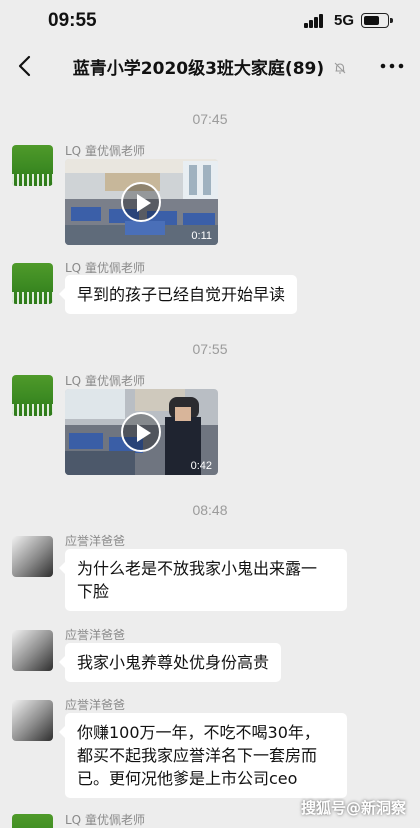 Image resolution: width=420 pixels, height=828 pixels. Describe the element at coordinates (344, 20) in the screenshot. I see `network-type: 5G` at that location.